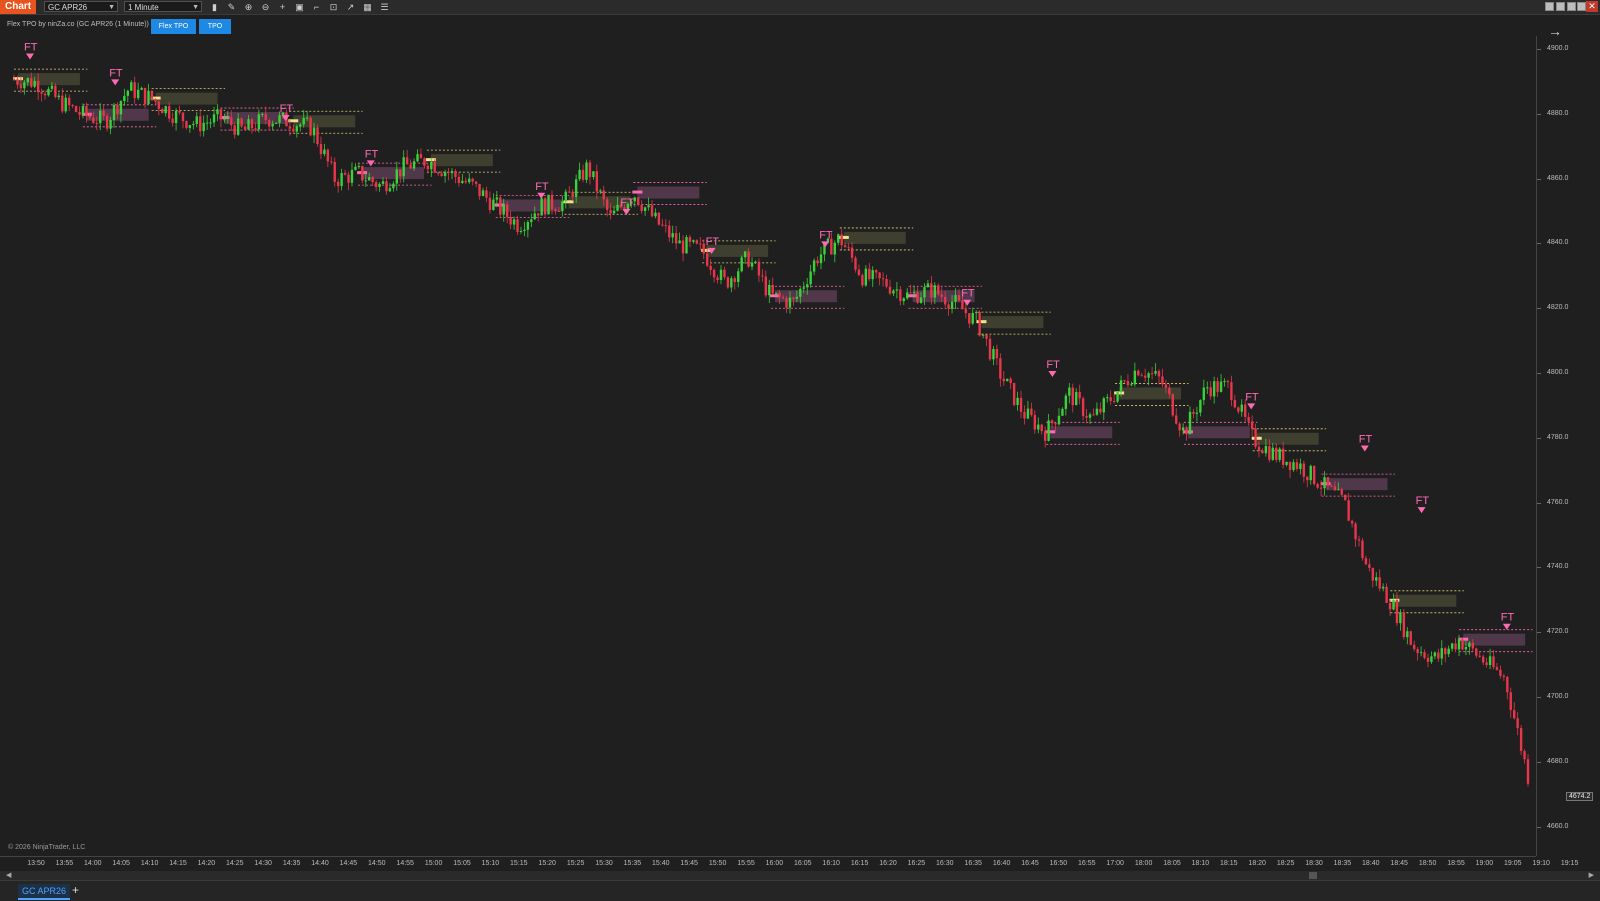 This screenshot has height=901, width=1600. What do you see at coordinates (8, 875) in the screenshot?
I see `scroll-left-icon: ◀` at bounding box center [8, 875].